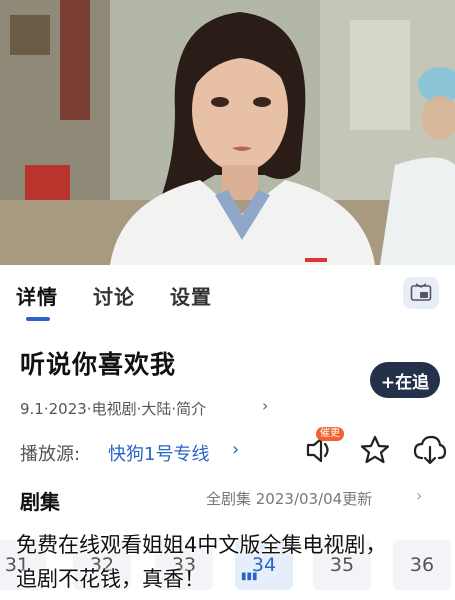  I want to click on show-meta: 9.1·2023·电视剧·大陆·简介, so click(113, 408).